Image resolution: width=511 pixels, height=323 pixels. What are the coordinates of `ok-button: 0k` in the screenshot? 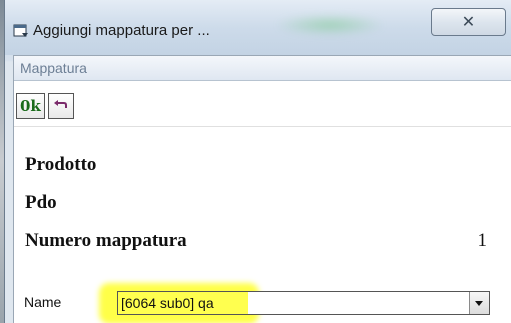 It's located at (30, 106).